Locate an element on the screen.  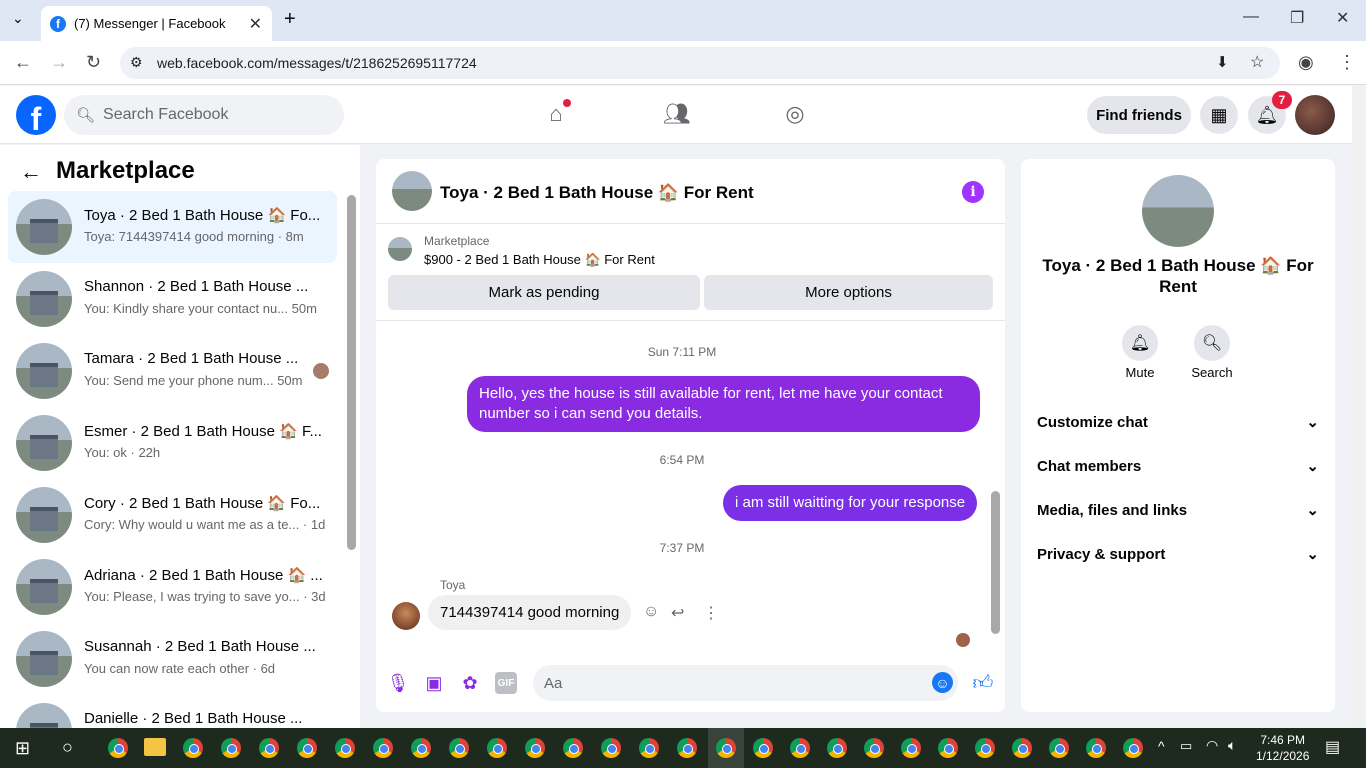
tab-list-icon: ⌄ is located at coordinates (18, 18).